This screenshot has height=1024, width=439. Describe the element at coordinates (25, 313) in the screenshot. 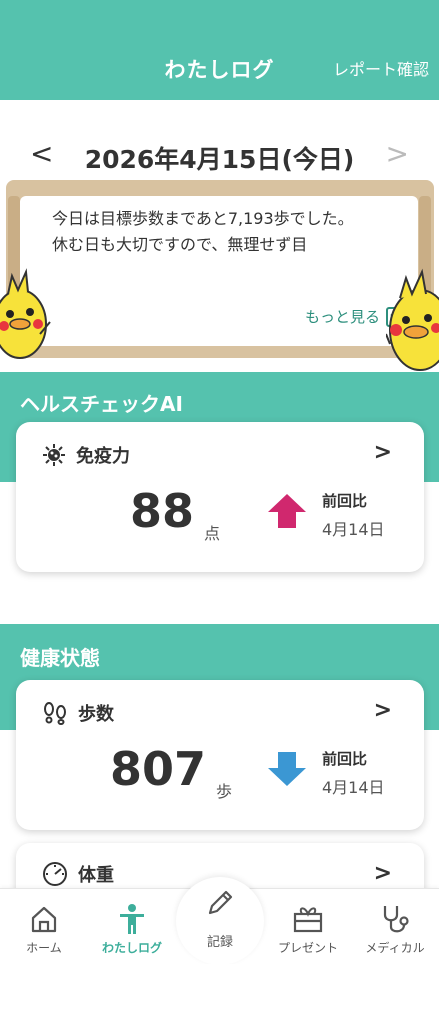

I see `mascot-left` at that location.